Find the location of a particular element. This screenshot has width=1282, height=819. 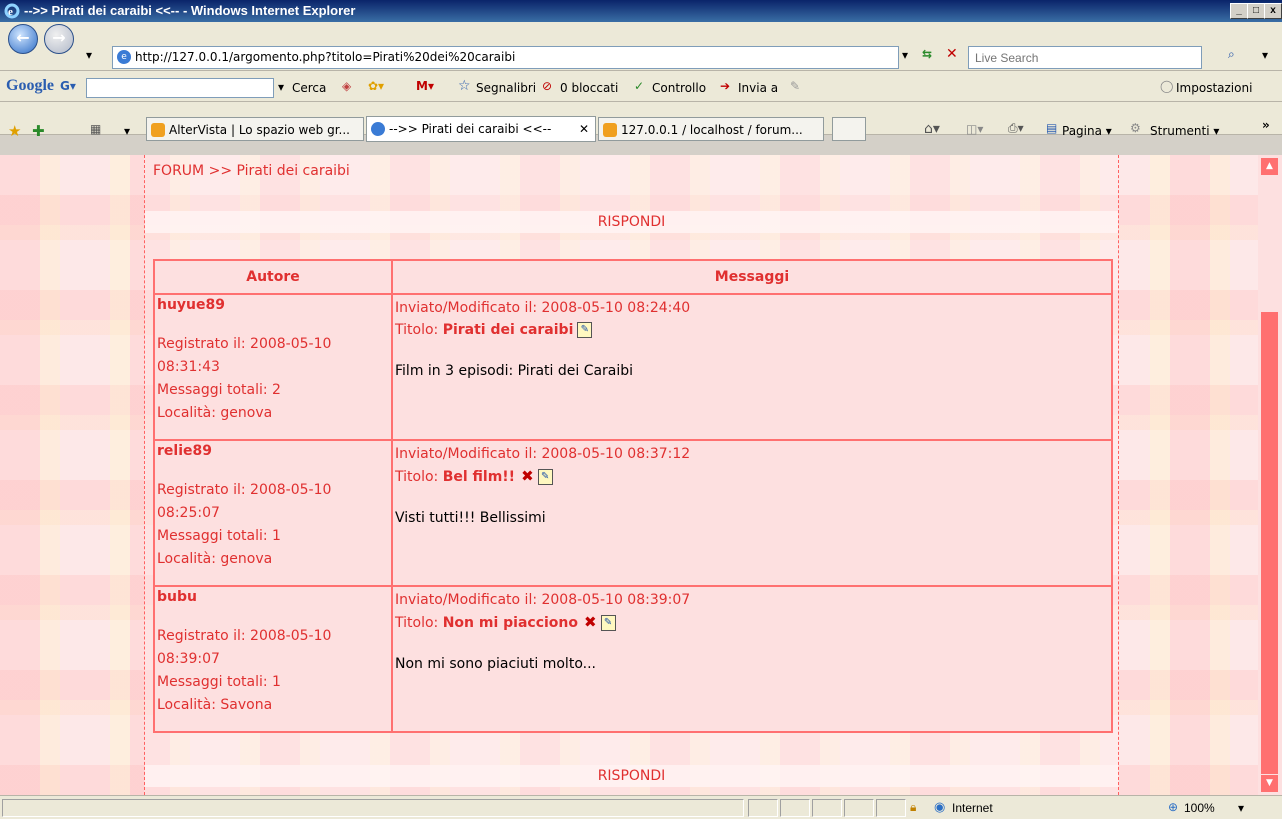

impostazioni-button: Impostazioni is located at coordinates (1214, 88).